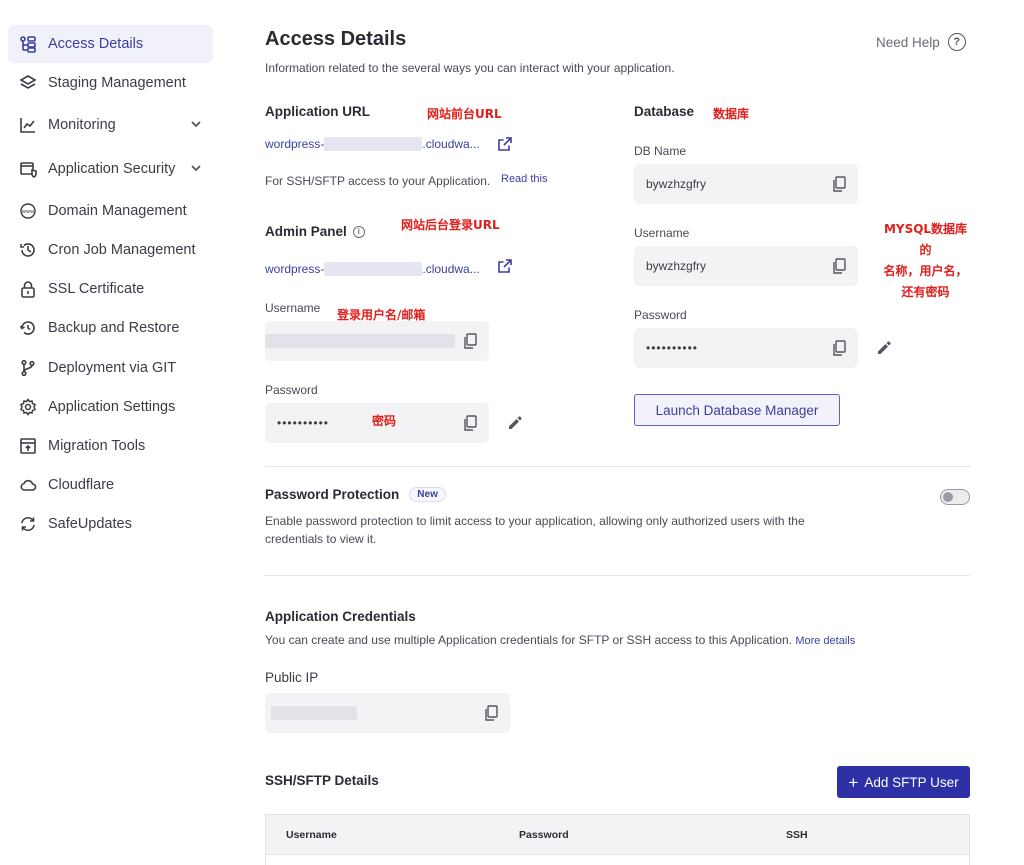  I want to click on admin-panel-title-row: Admin Panel i, so click(315, 231).